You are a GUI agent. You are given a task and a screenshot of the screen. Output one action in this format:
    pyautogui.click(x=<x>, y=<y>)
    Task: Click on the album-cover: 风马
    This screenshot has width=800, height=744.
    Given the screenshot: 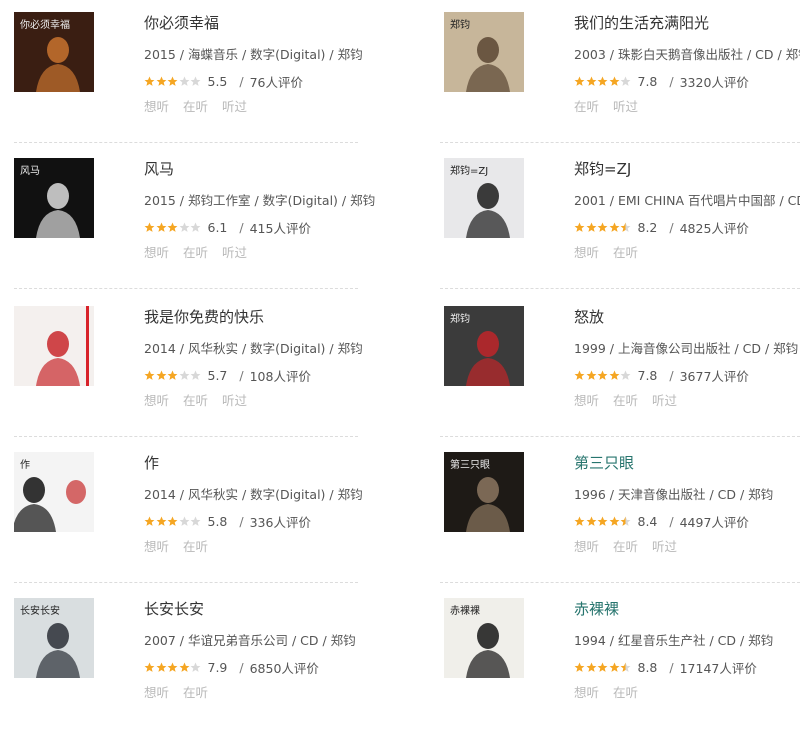 What is the action you would take?
    pyautogui.click(x=54, y=198)
    